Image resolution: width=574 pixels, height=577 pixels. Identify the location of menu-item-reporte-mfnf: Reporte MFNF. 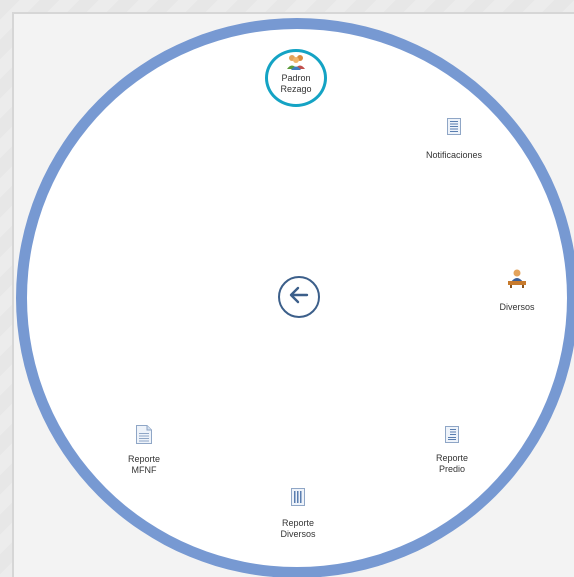
(144, 450).